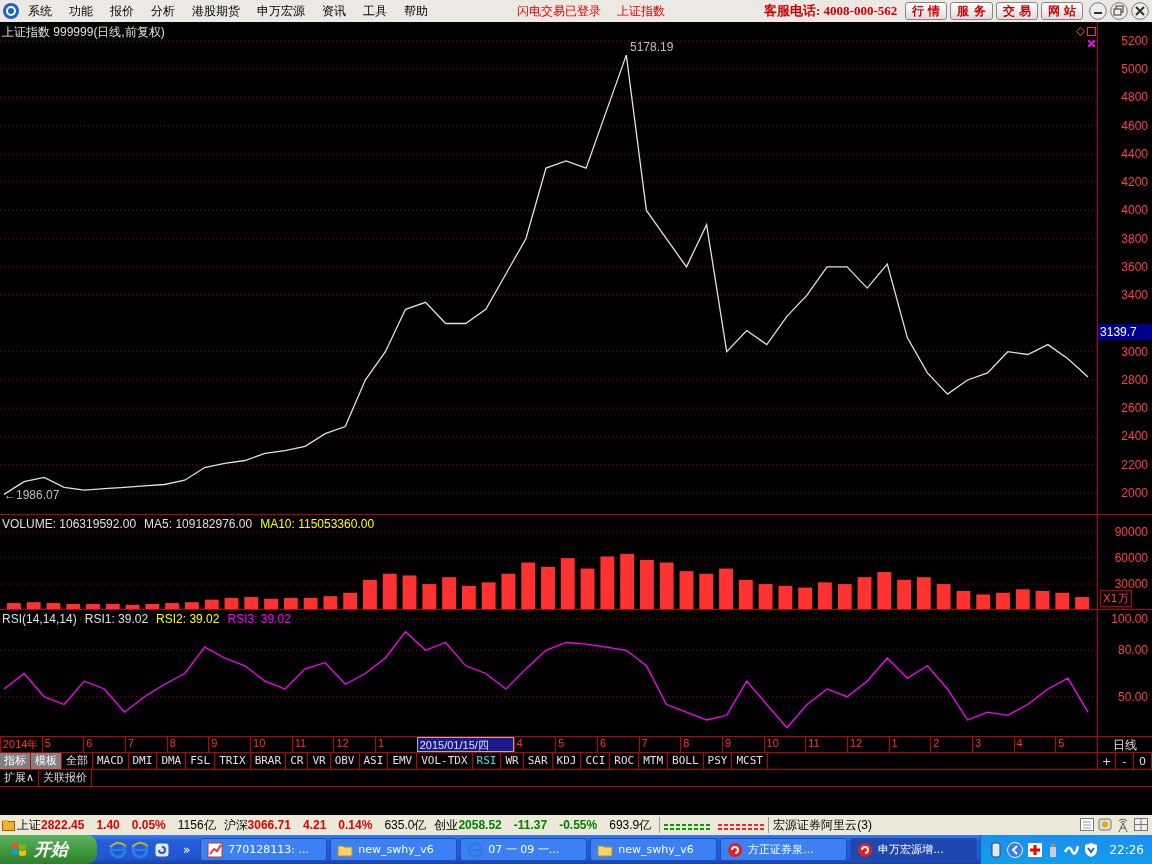 Image resolution: width=1152 pixels, height=864 pixels. Describe the element at coordinates (108, 825) in the screenshot. I see `index-change: 1.40` at that location.